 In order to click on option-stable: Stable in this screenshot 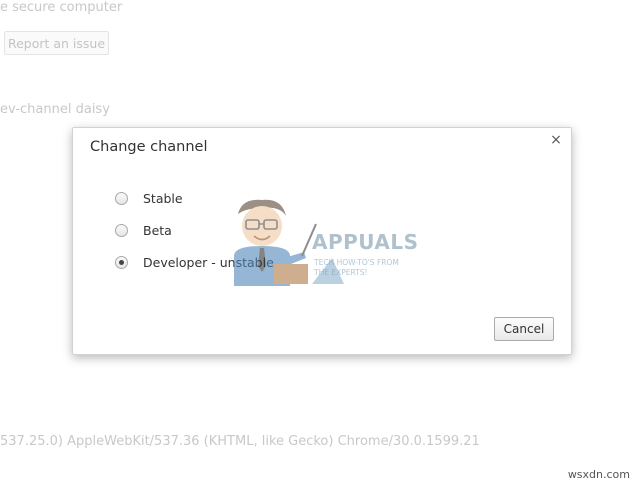, I will do `click(149, 198)`.